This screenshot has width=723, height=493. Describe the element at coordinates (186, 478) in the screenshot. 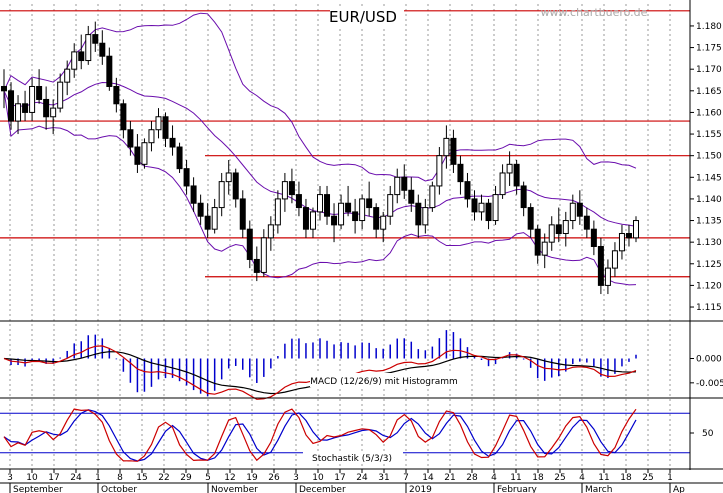

I see `x-tick-label: 29` at that location.